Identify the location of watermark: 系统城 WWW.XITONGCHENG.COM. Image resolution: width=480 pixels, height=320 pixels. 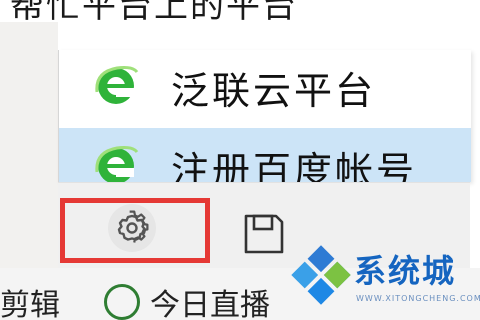
(382, 278).